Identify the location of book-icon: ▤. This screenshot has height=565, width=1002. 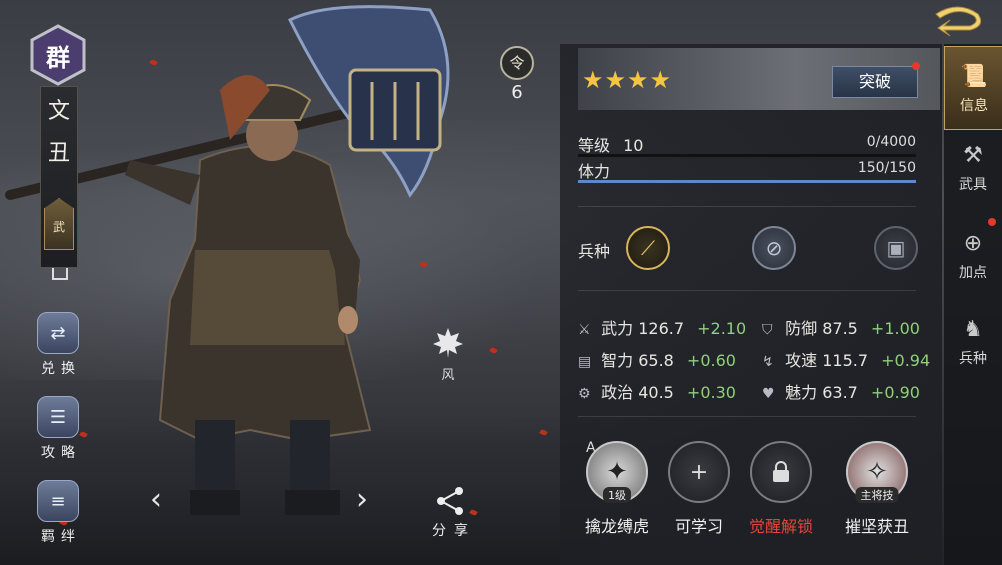
(585, 362).